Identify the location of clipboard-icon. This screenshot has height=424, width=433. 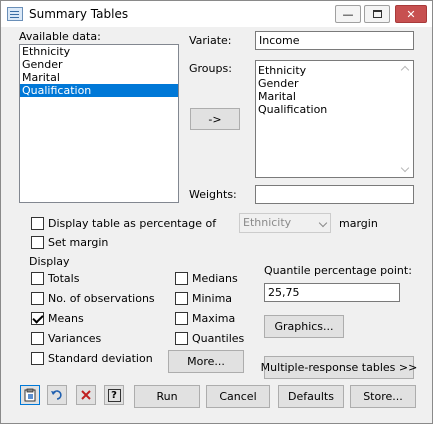
(30, 395).